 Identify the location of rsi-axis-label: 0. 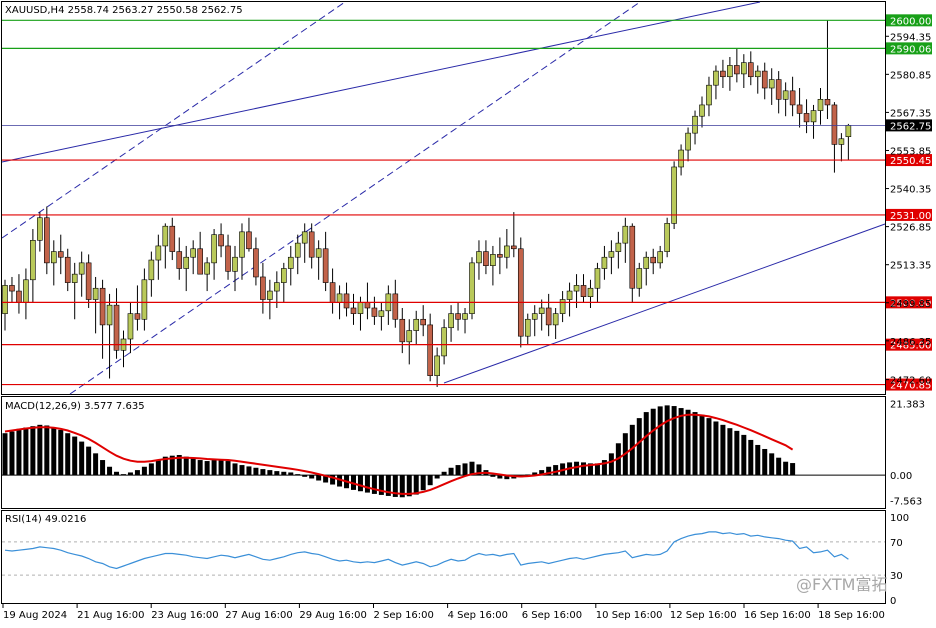
(893, 601).